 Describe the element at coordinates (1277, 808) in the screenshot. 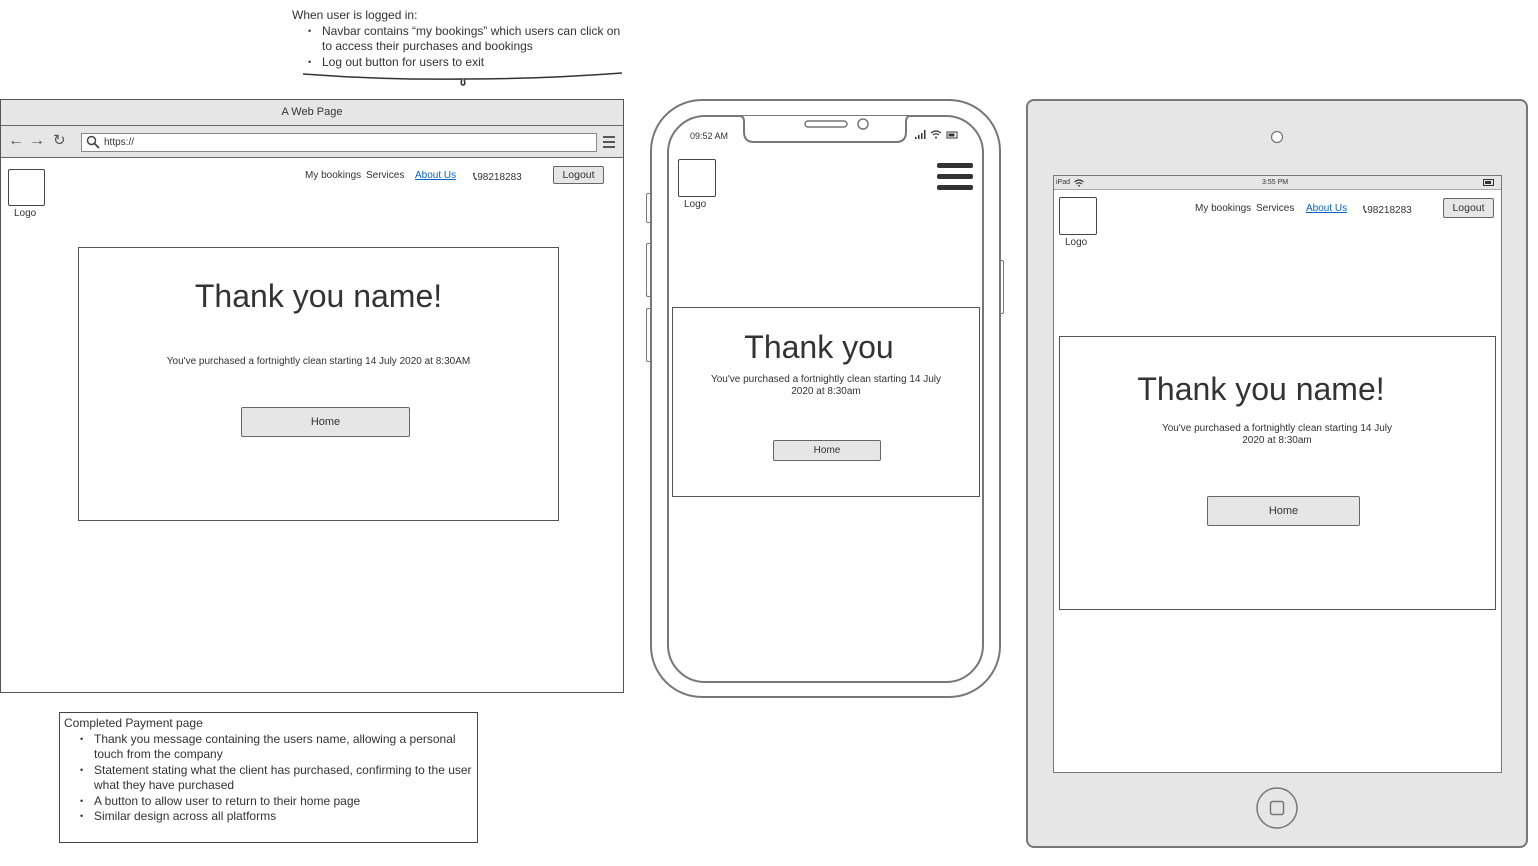

I see `tablet-home-button-icon` at that location.